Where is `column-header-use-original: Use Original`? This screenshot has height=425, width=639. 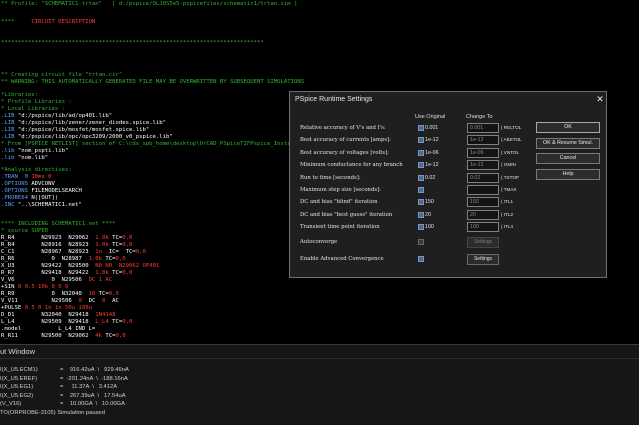 column-header-use-original: Use Original is located at coordinates (430, 117).